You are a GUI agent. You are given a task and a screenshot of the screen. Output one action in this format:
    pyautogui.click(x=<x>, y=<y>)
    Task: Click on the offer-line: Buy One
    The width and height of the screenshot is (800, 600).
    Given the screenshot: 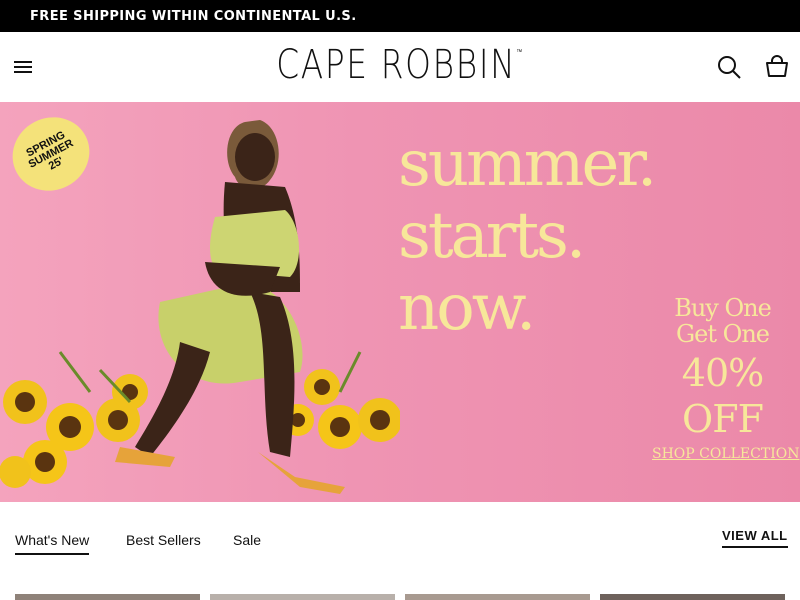 What is the action you would take?
    pyautogui.click(x=723, y=308)
    